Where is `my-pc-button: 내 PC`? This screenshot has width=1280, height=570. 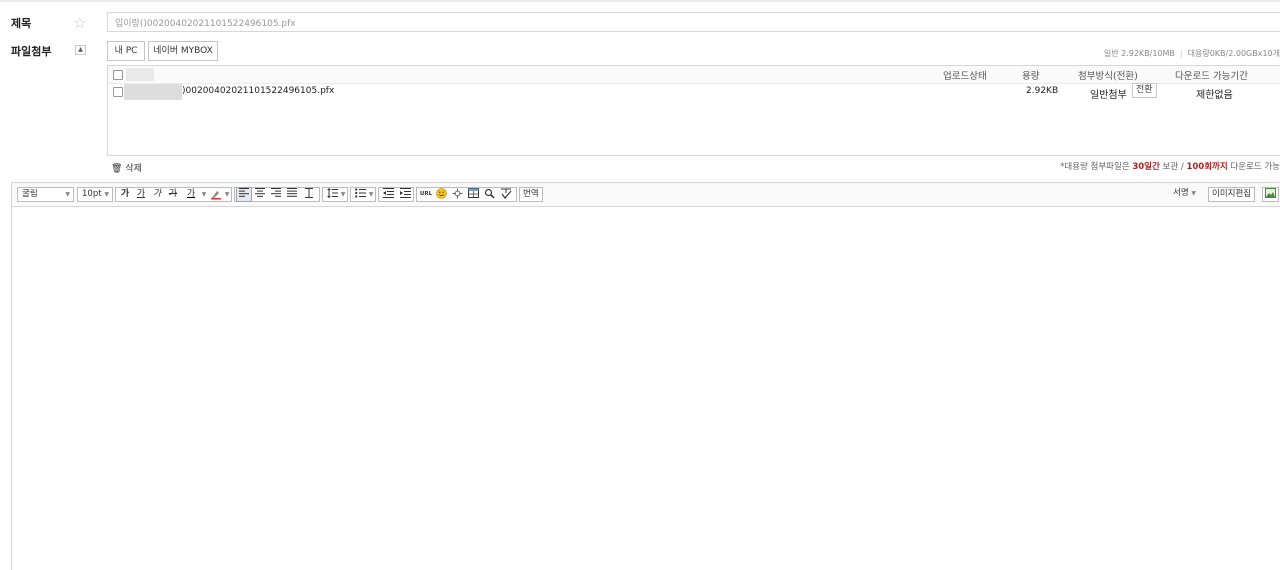 my-pc-button: 내 PC is located at coordinates (126, 51).